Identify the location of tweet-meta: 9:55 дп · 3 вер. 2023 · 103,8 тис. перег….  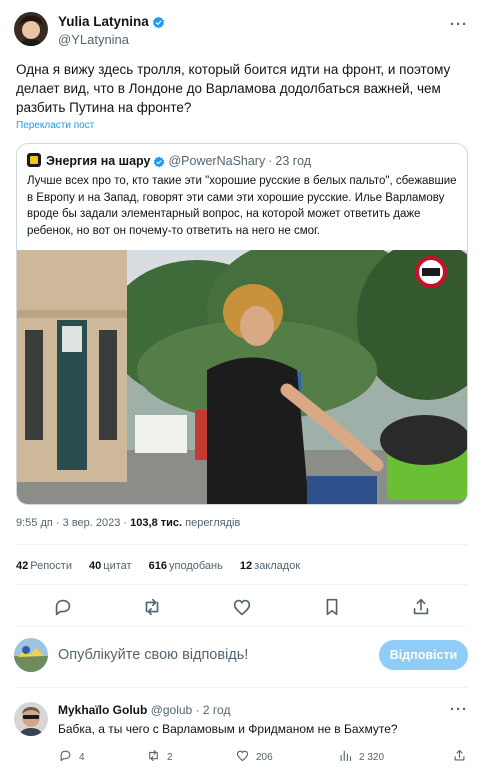
(128, 523).